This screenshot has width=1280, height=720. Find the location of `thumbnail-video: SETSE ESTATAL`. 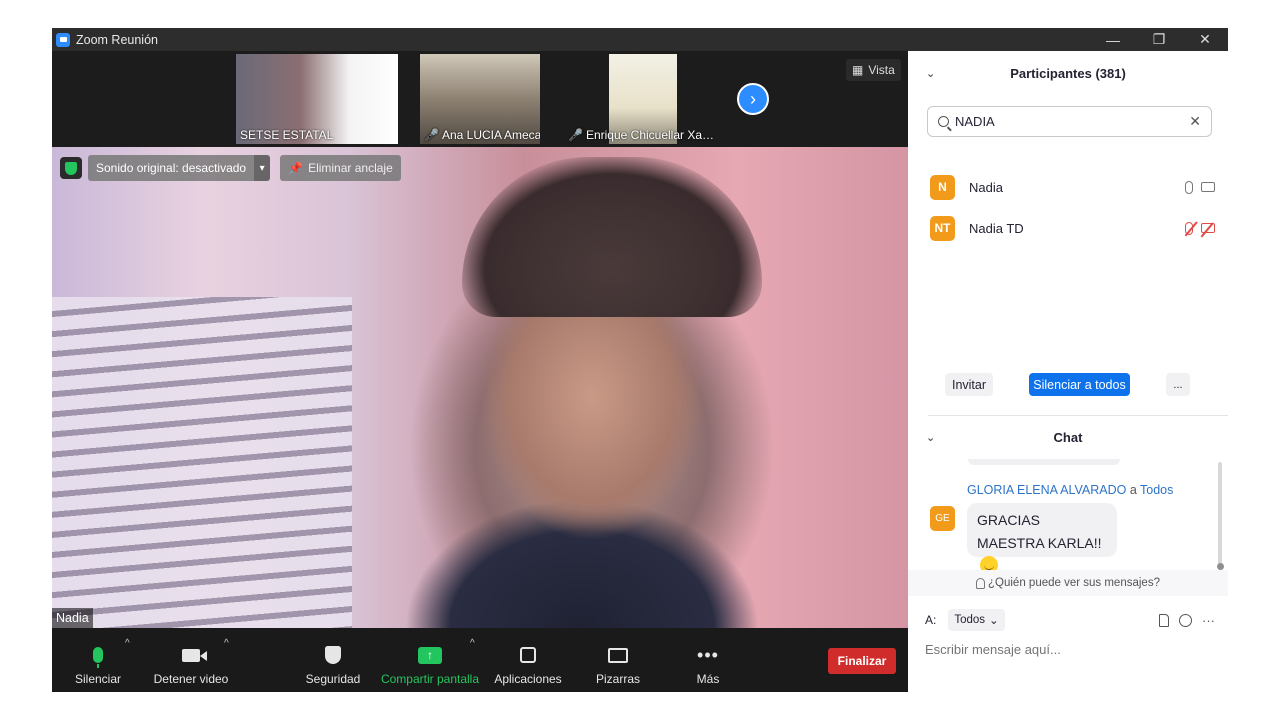

thumbnail-video: SETSE ESTATAL is located at coordinates (317, 99).